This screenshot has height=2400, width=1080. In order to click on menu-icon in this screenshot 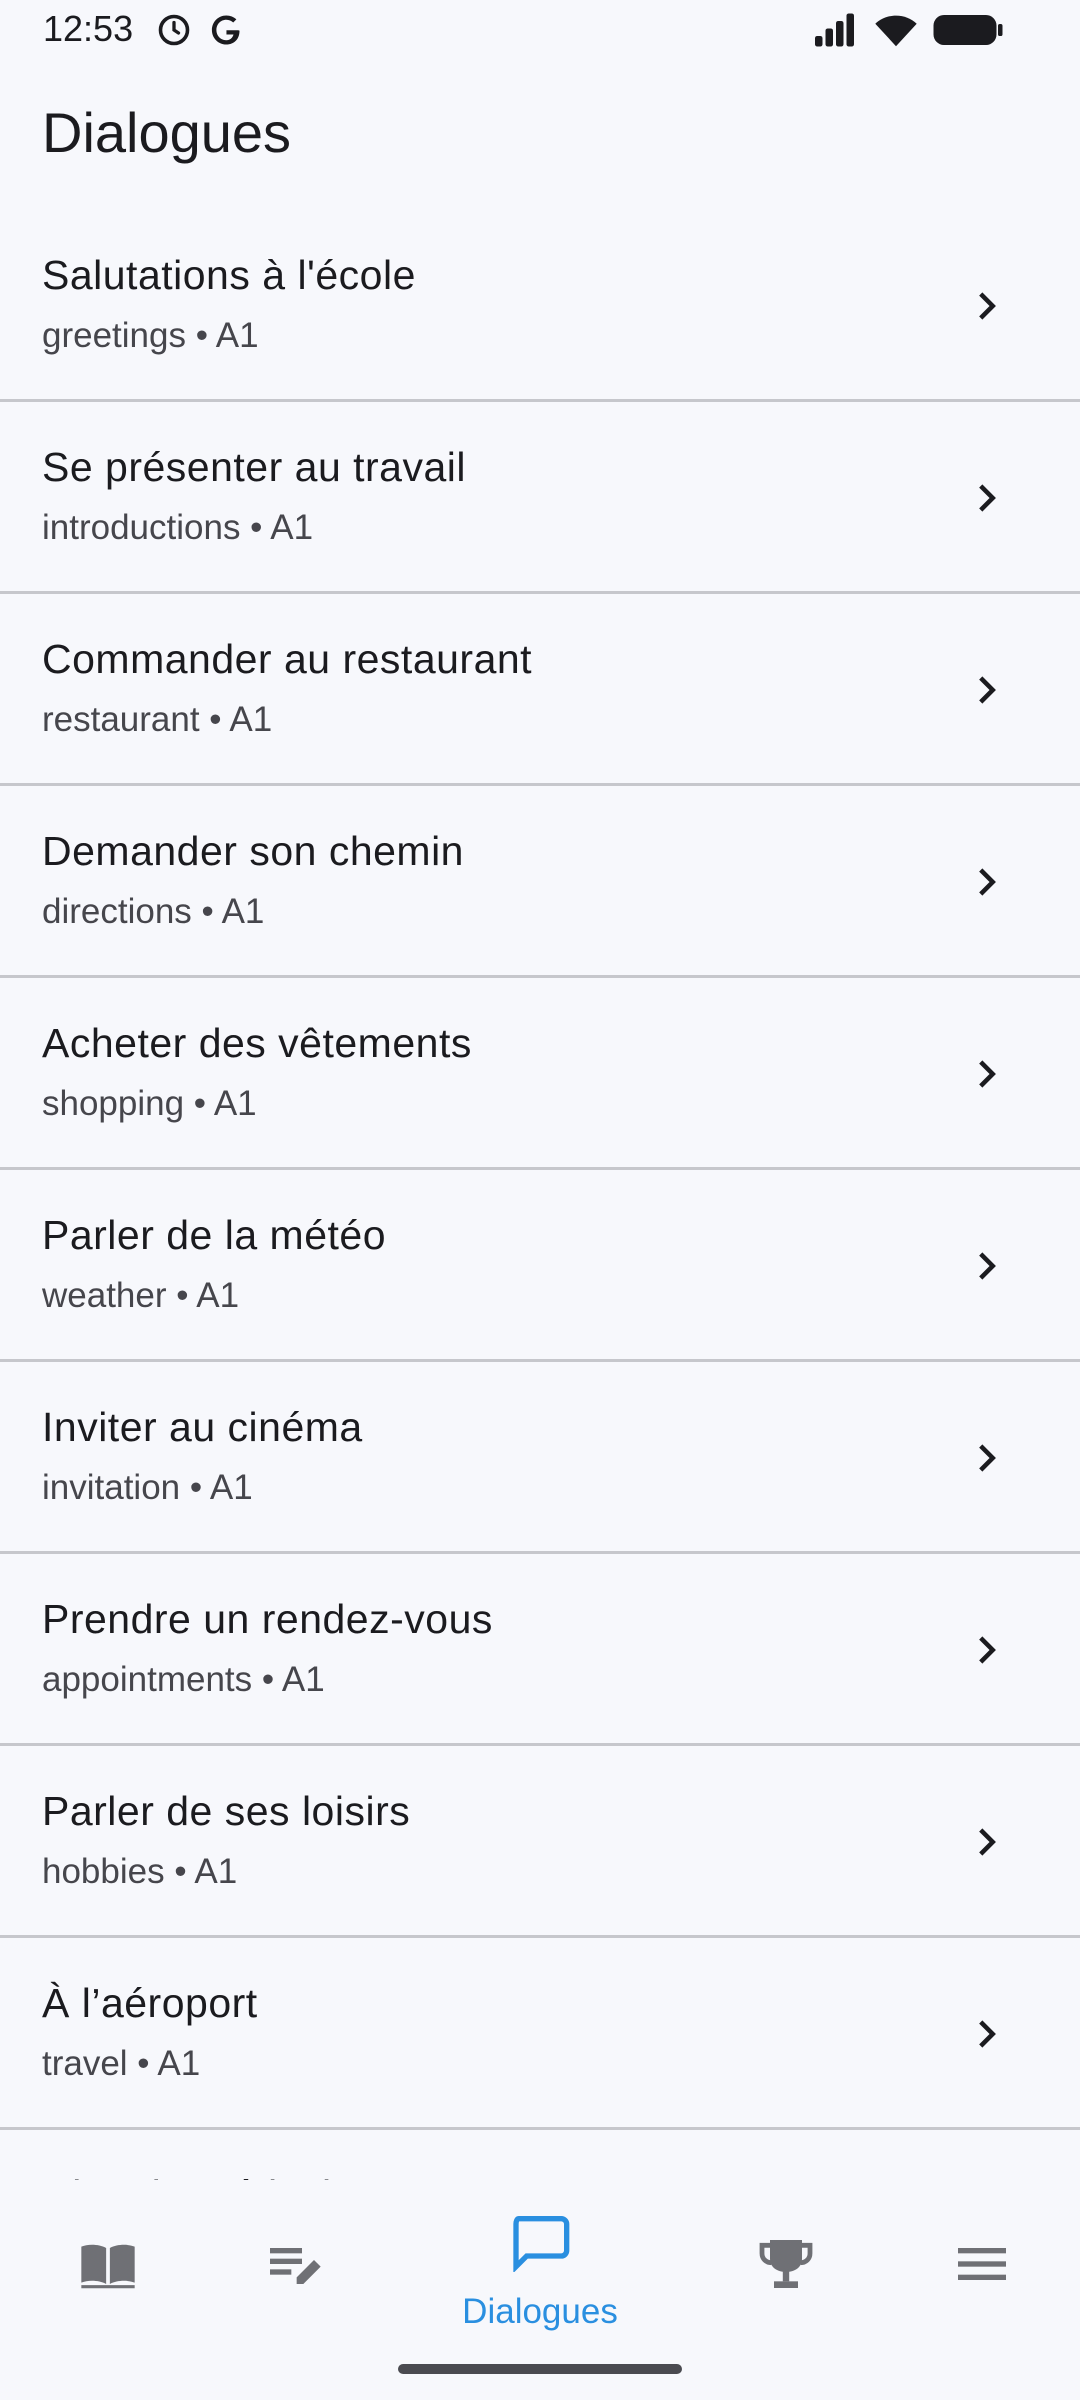, I will do `click(982, 2264)`.